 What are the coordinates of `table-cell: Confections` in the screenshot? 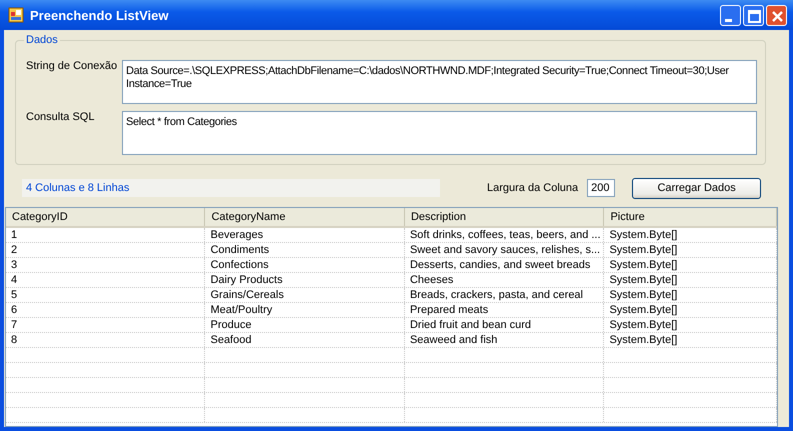 It's located at (305, 265).